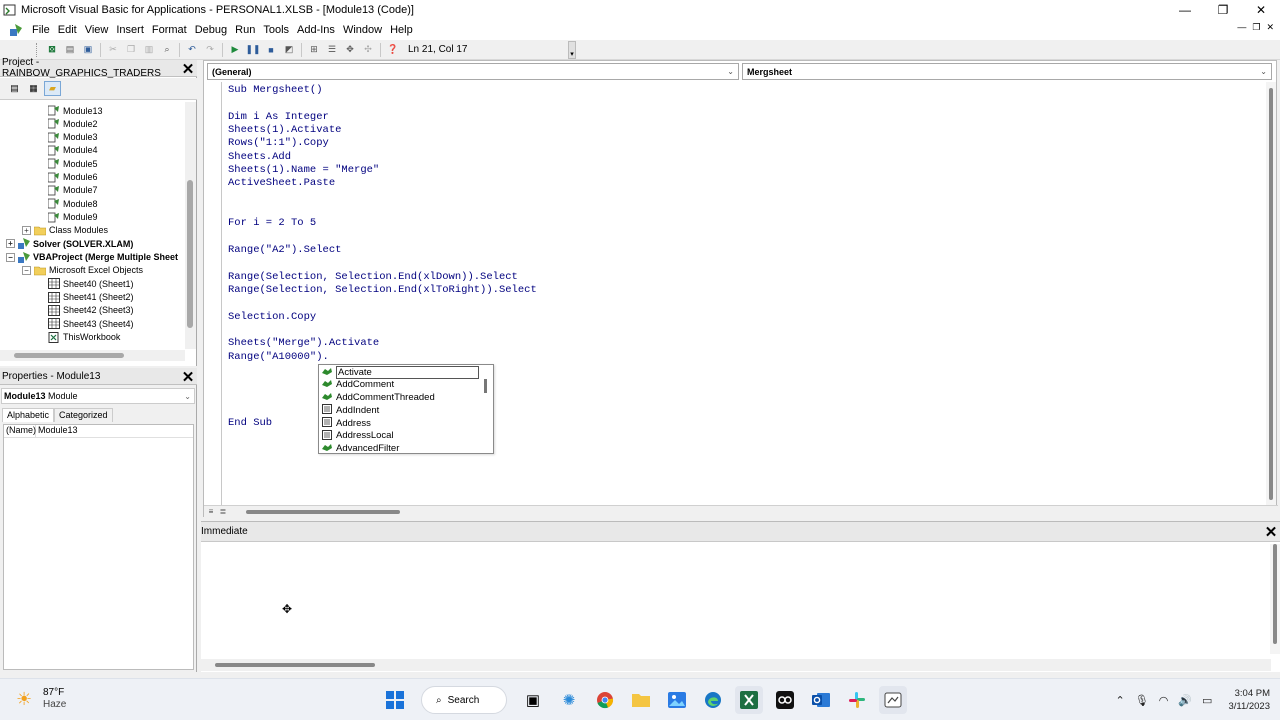 This screenshot has width=1280, height=720. I want to click on tree-item: Sheet42 (Sheet3), so click(91, 310).